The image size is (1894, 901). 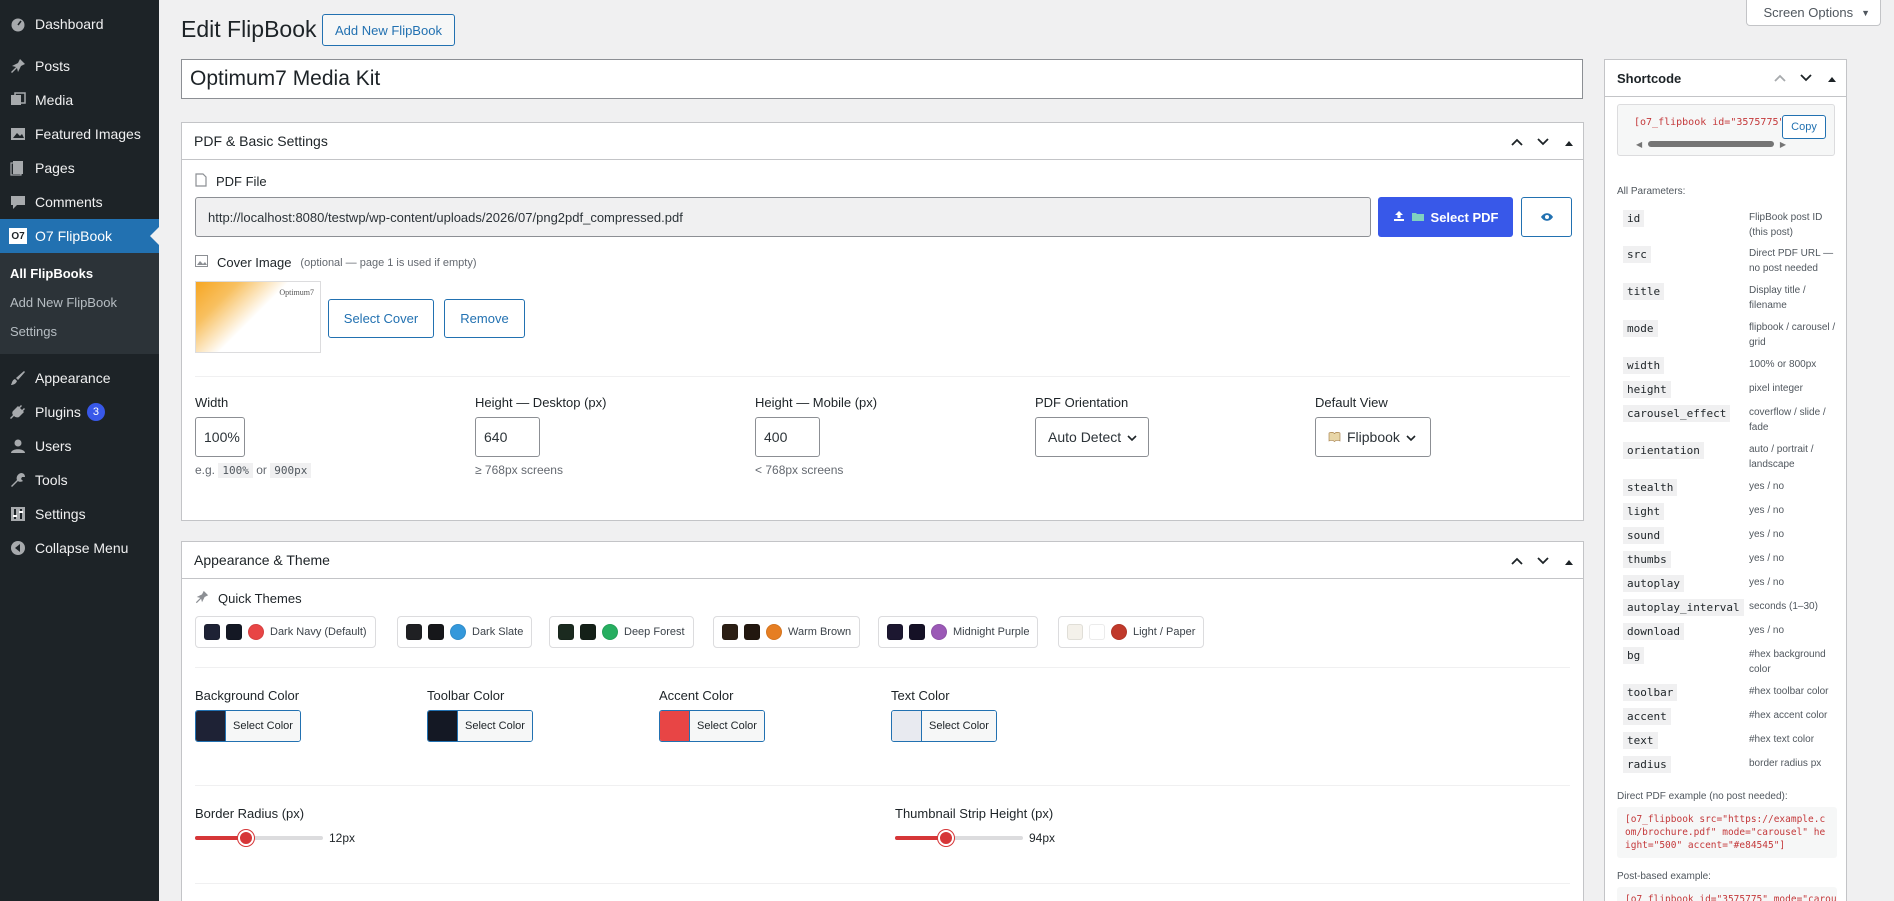 What do you see at coordinates (1804, 127) in the screenshot?
I see `copy-shortcode-button: Copy` at bounding box center [1804, 127].